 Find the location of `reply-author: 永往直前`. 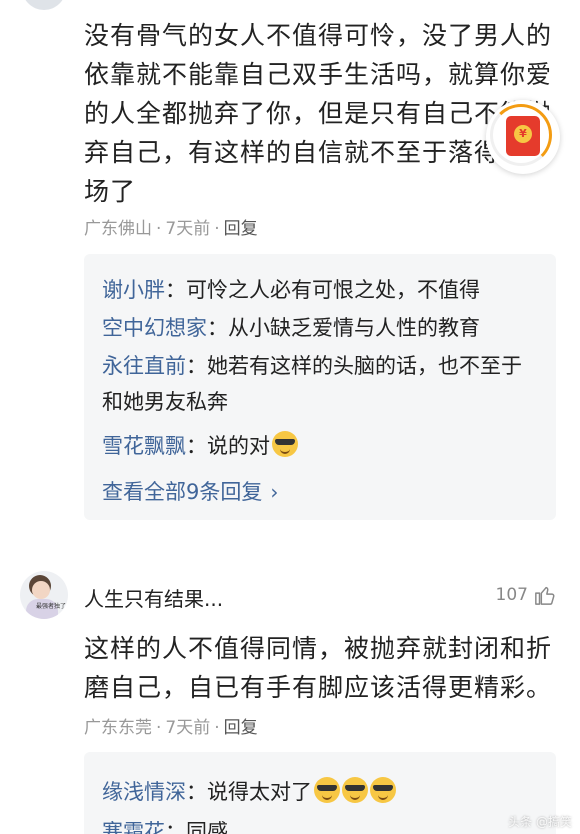

reply-author: 永往直前 is located at coordinates (144, 366).